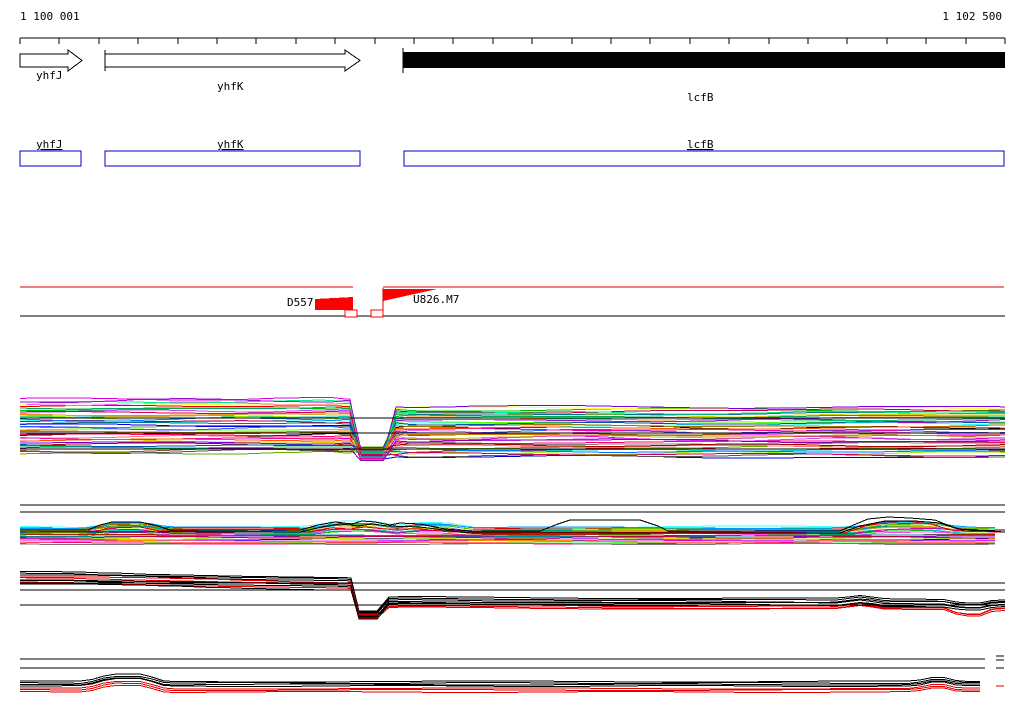 Image resolution: width=1024 pixels, height=714 pixels. I want to click on orf-box-lcfB, so click(704, 158).